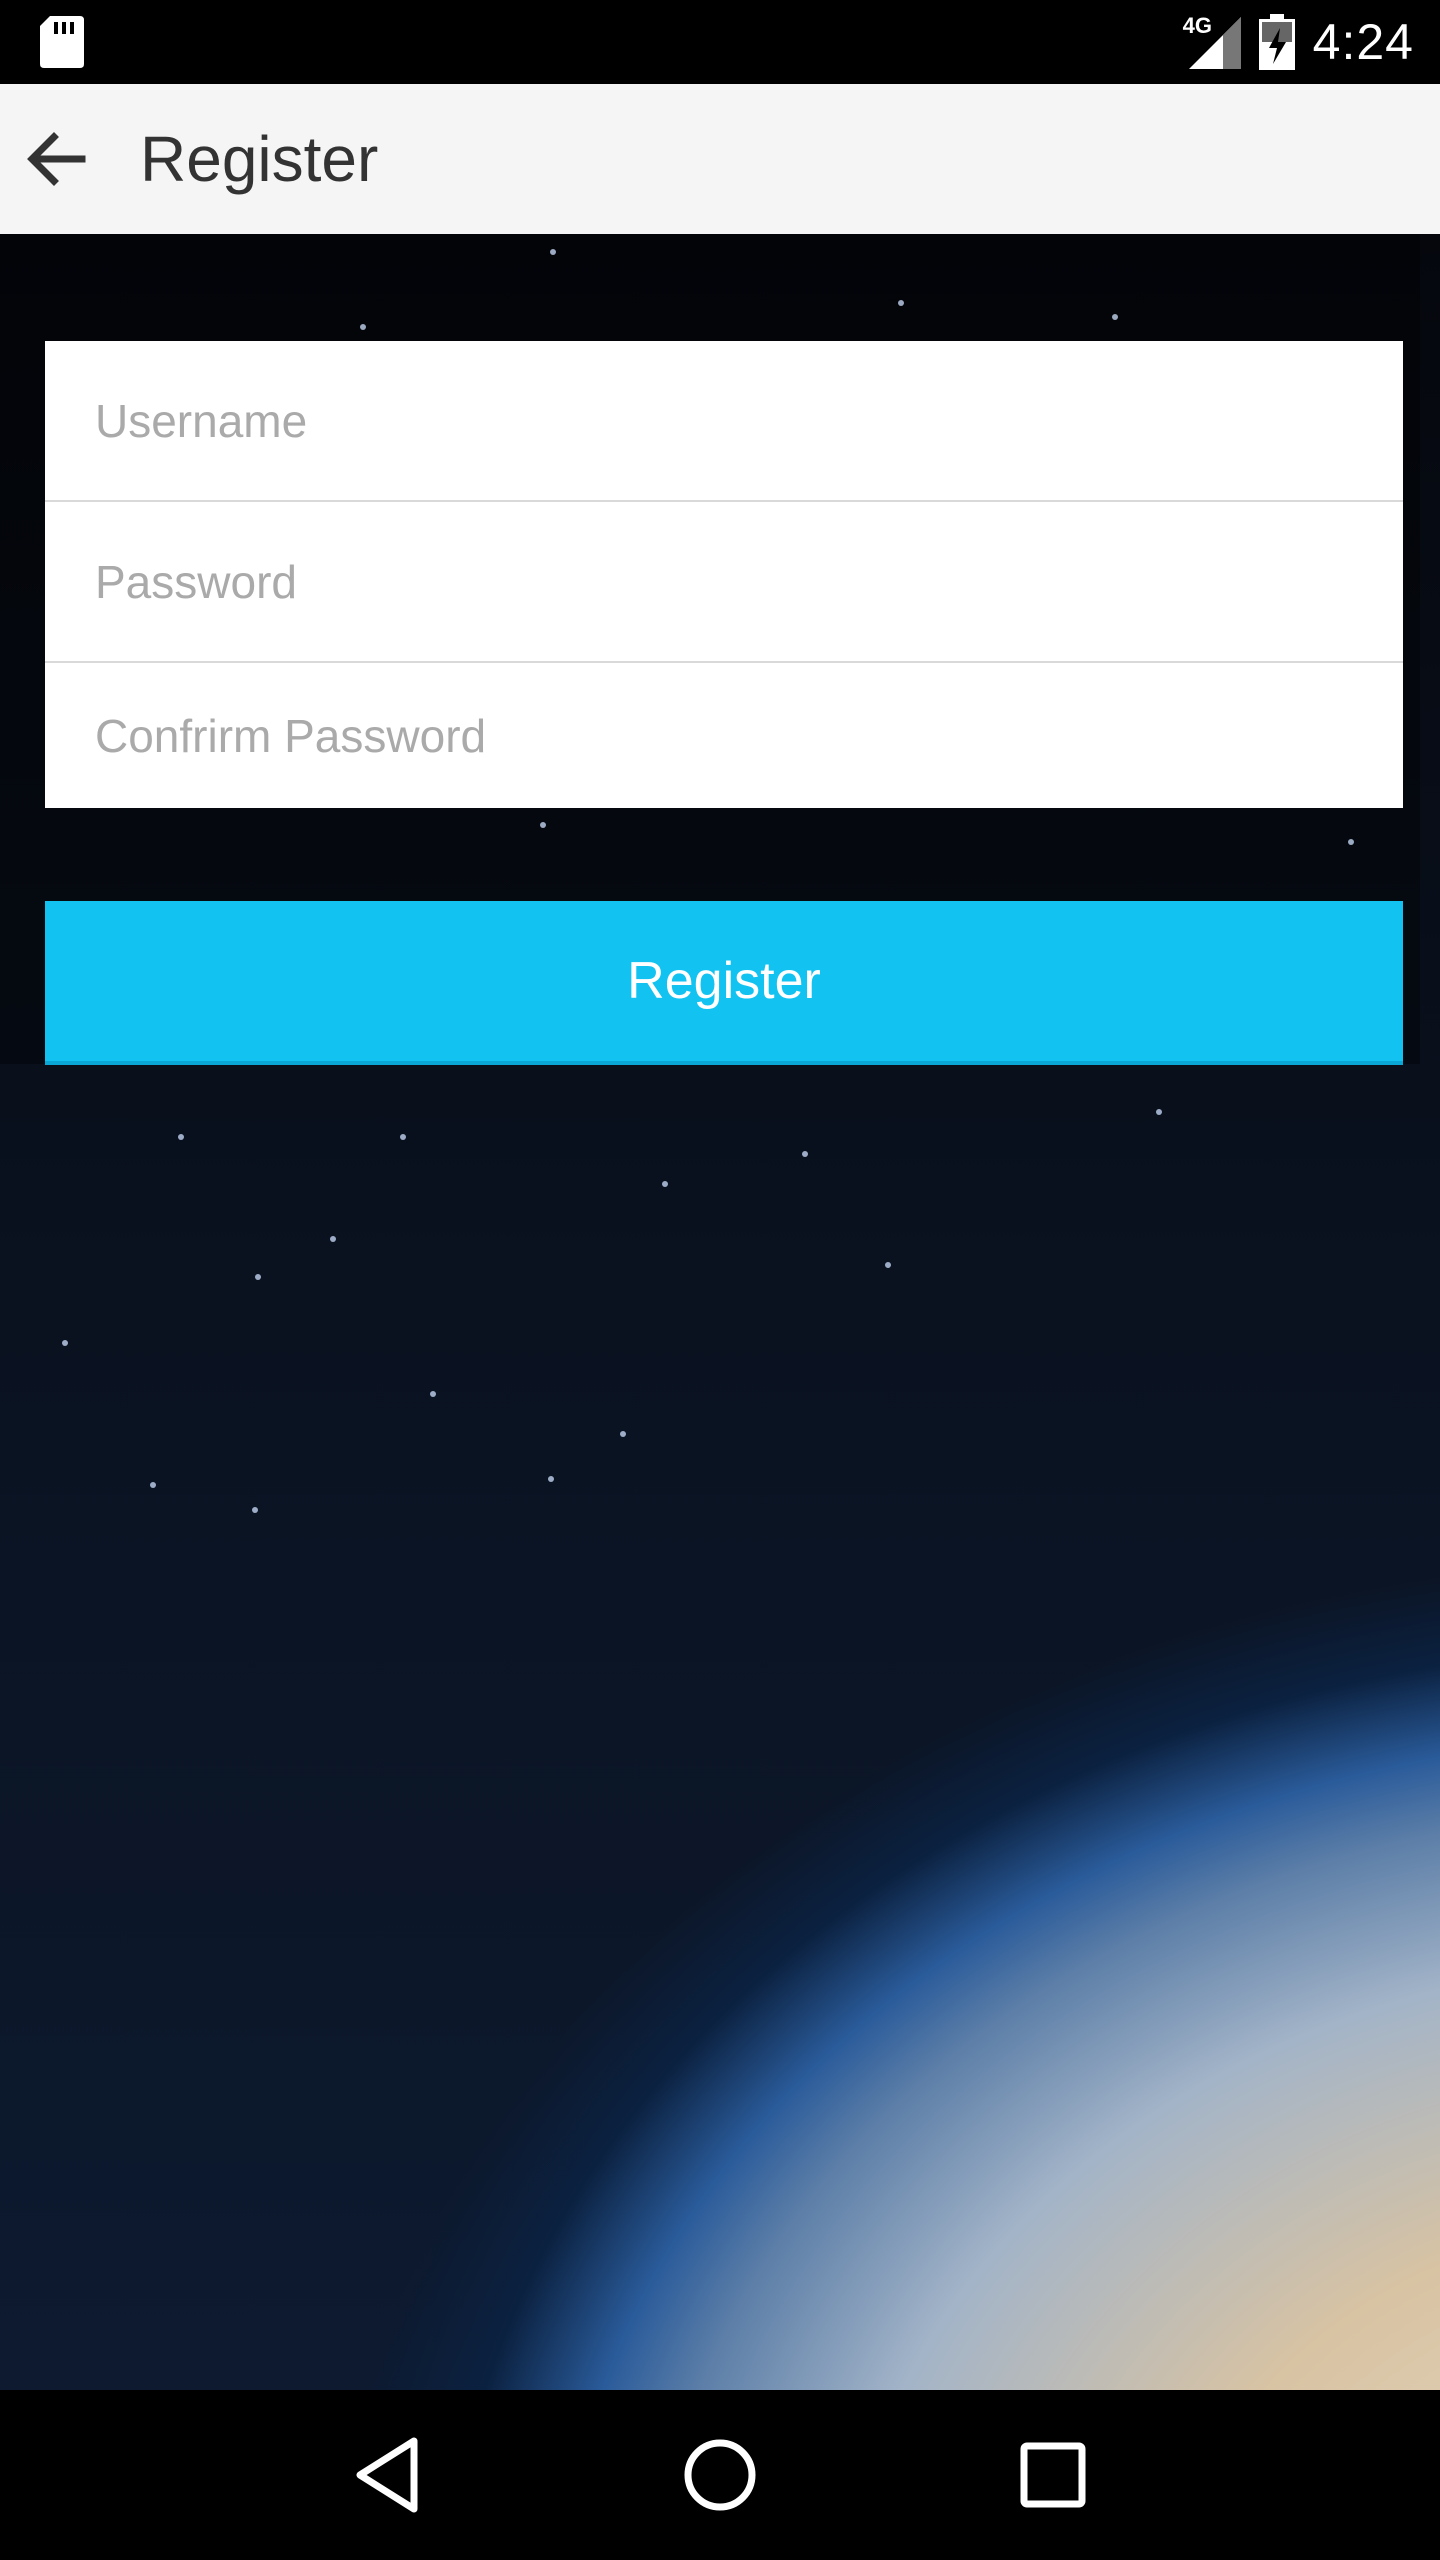  I want to click on nav-recents-button, so click(1053, 2475).